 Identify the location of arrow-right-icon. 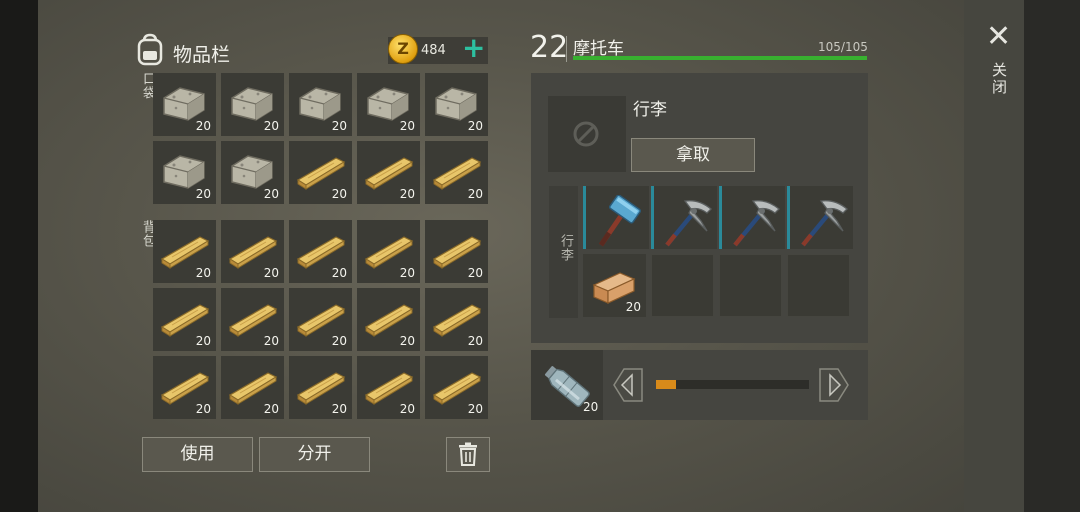
(834, 385).